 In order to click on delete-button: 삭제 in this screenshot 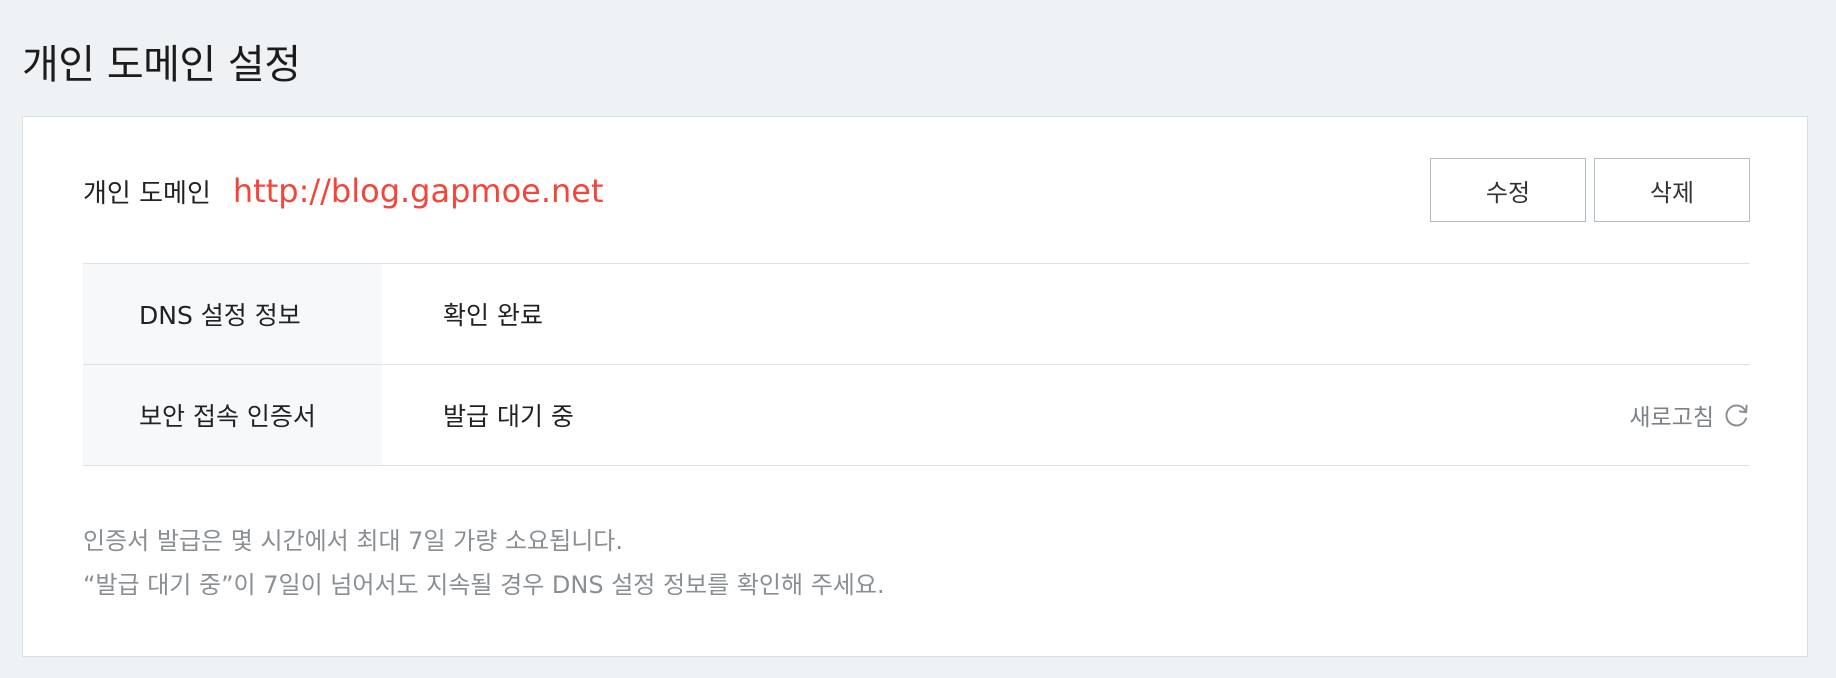, I will do `click(1672, 190)`.